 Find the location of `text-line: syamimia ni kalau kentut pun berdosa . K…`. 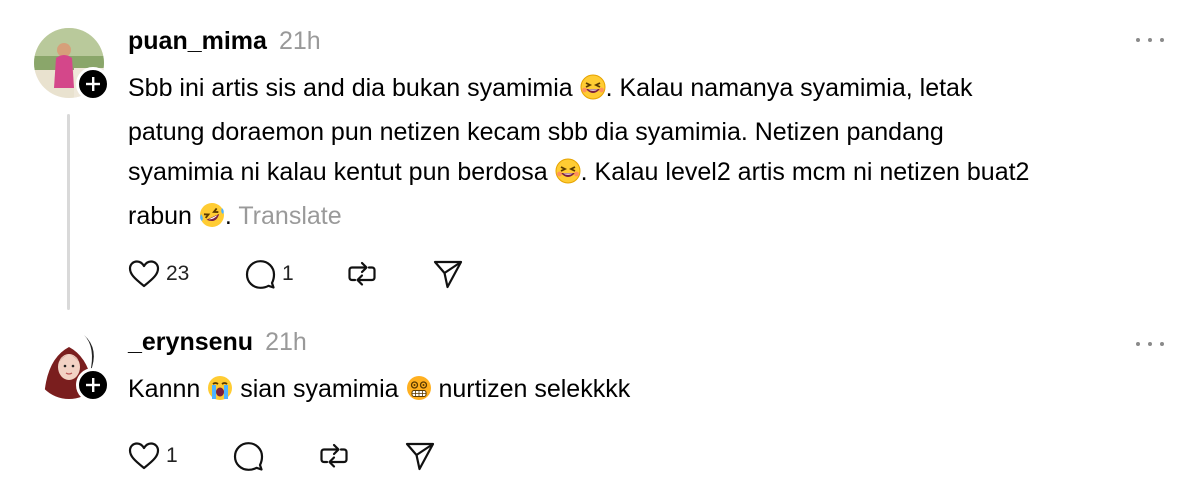

text-line: syamimia ni kalau kentut pun berdosa . K… is located at coordinates (653, 174).